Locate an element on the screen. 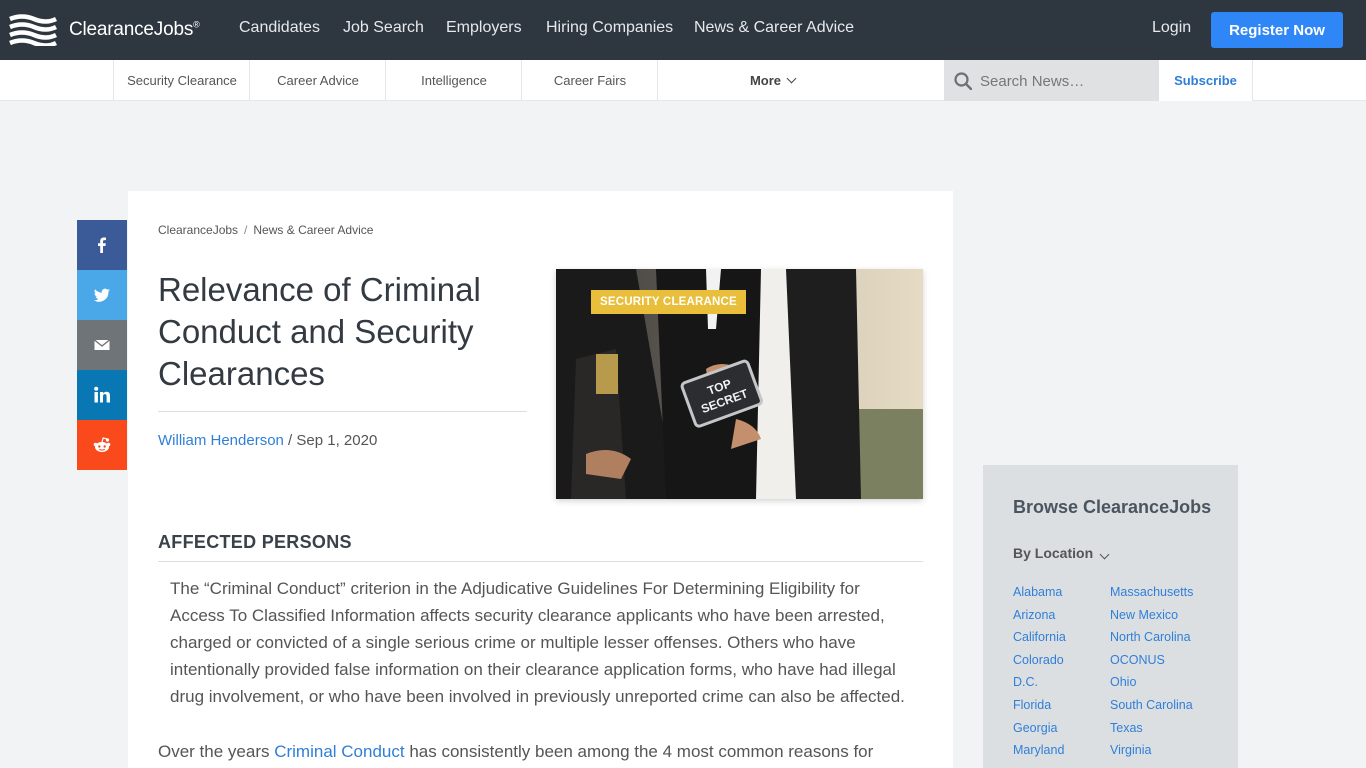  share-reddit is located at coordinates (102, 445).